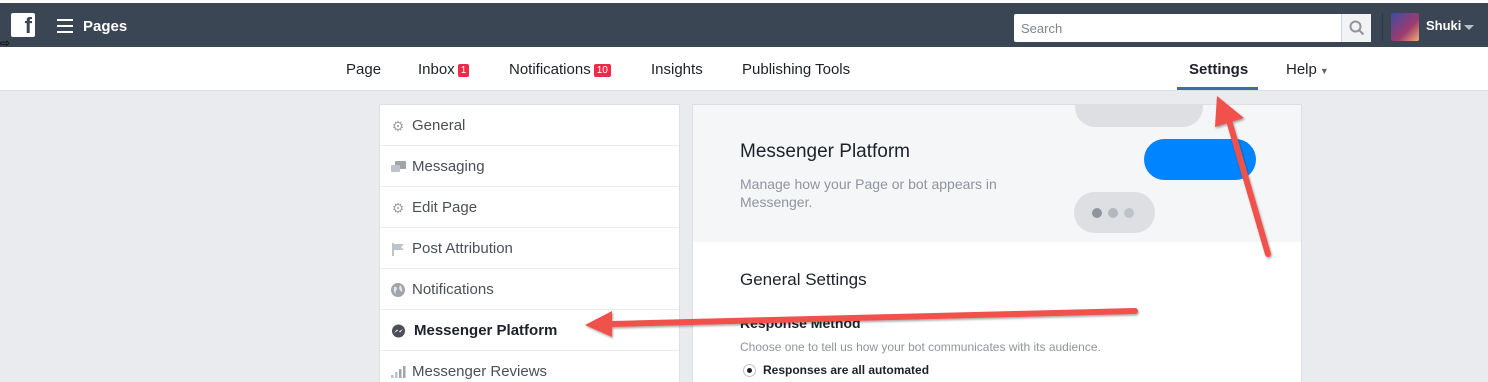 The width and height of the screenshot is (1488, 382). Describe the element at coordinates (1114, 212) in the screenshot. I see `typing-indicator-illustration` at that location.